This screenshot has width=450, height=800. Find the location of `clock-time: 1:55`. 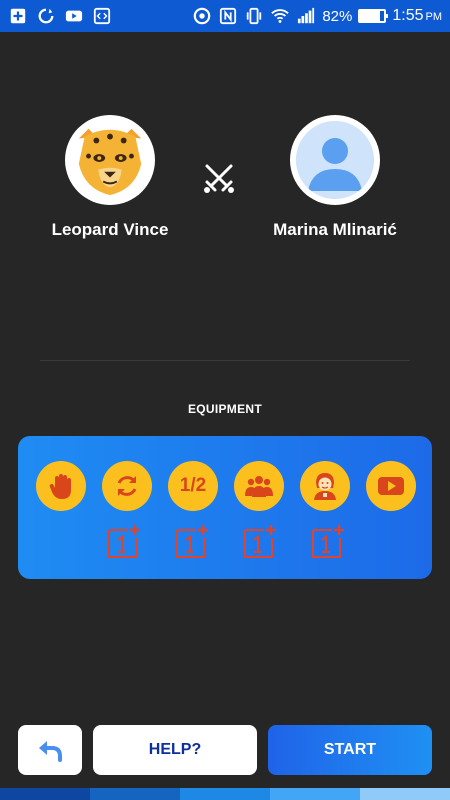

clock-time: 1:55 is located at coordinates (408, 15).